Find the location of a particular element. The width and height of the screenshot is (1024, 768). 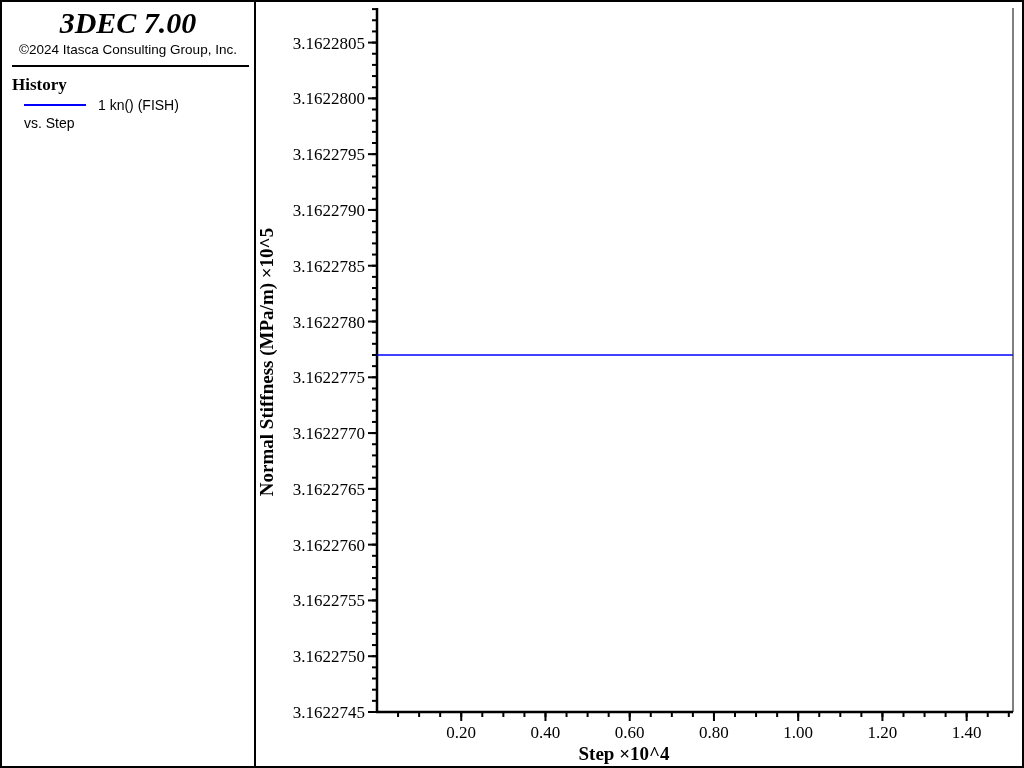

y-tick-label: 3.1622780 is located at coordinates (328, 322).